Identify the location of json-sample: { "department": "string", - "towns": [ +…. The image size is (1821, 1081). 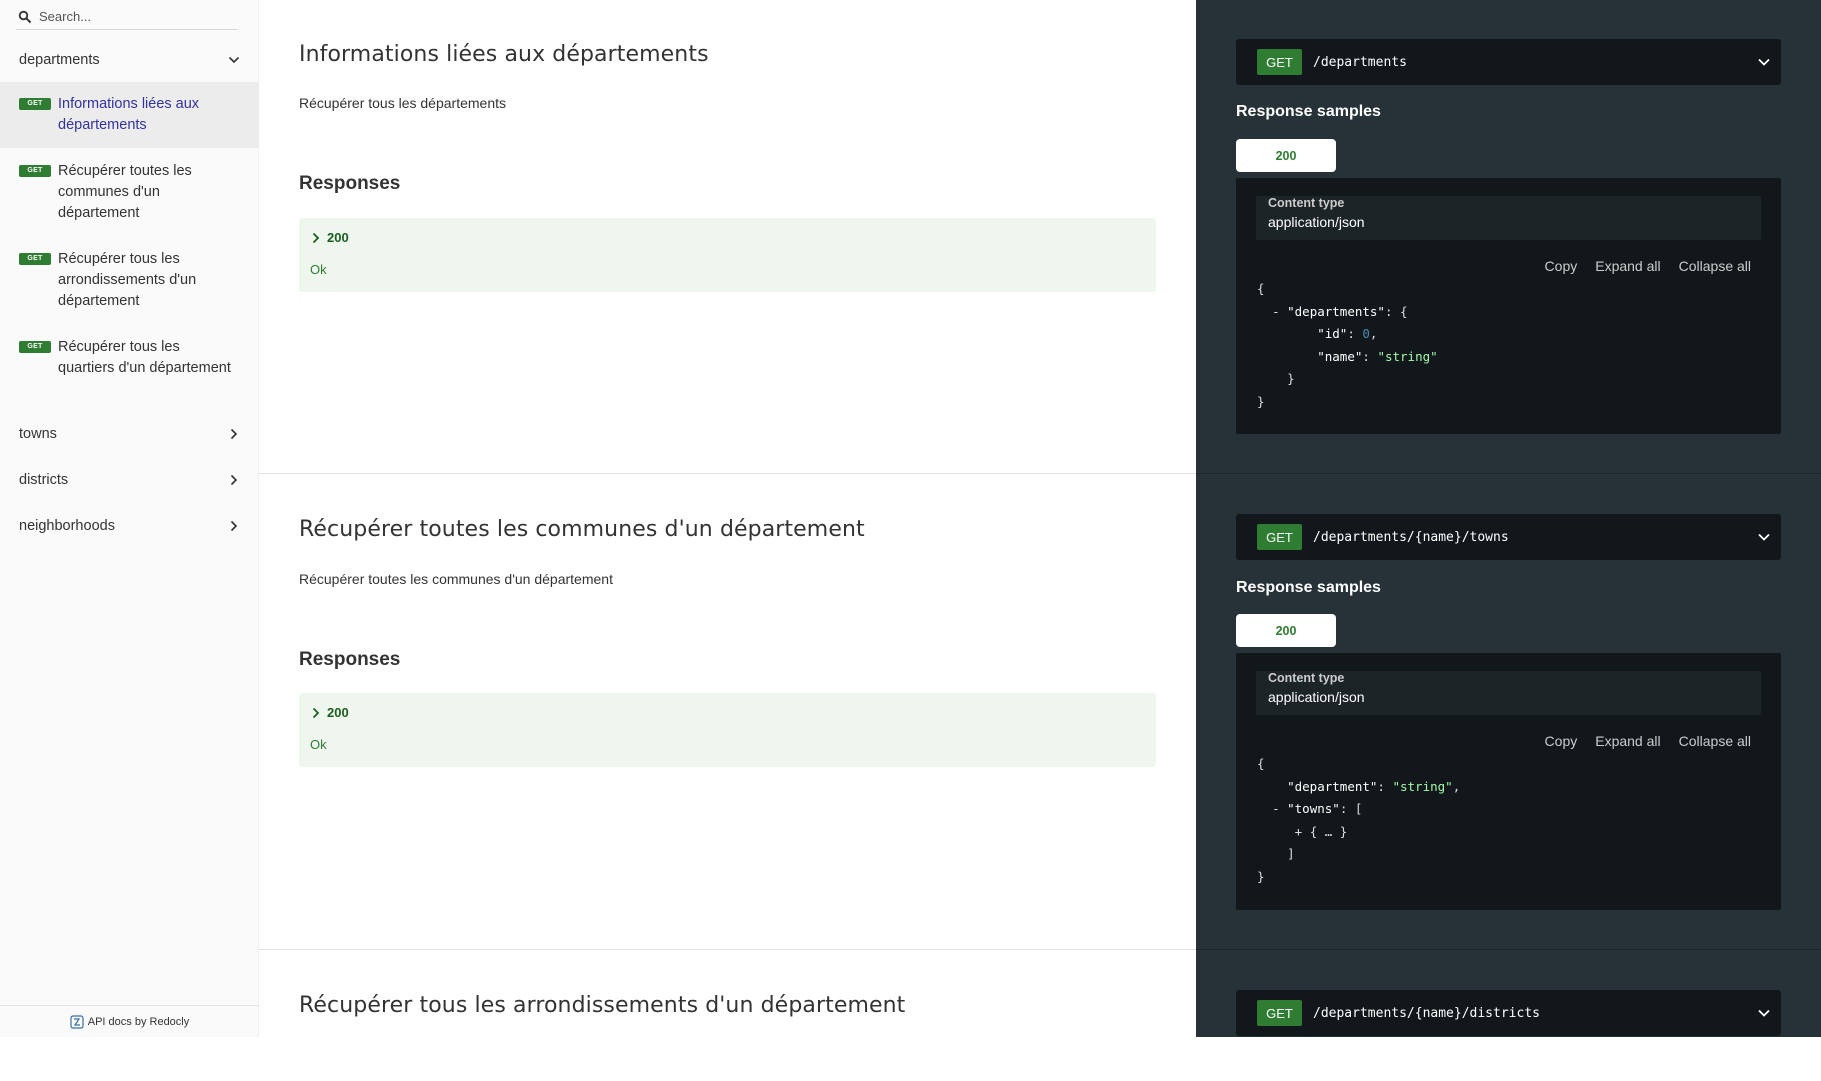
(1358, 820).